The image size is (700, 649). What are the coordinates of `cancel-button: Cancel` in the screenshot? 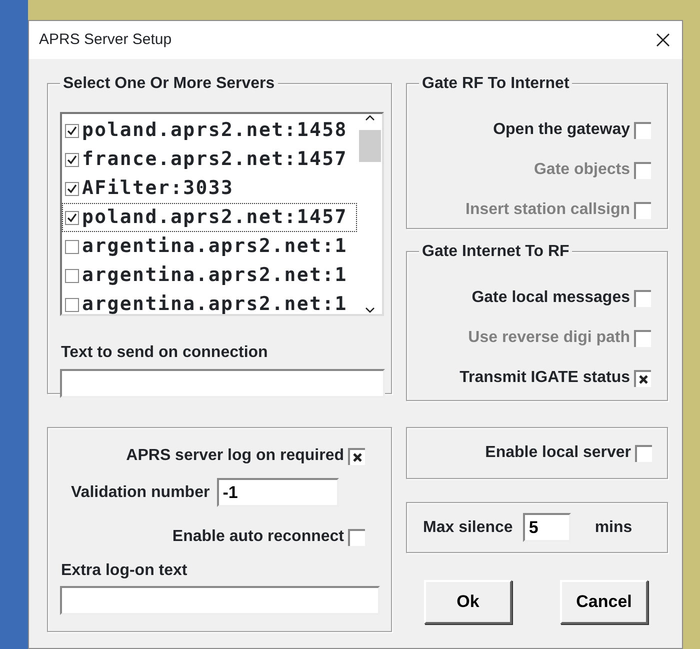 It's located at (604, 602).